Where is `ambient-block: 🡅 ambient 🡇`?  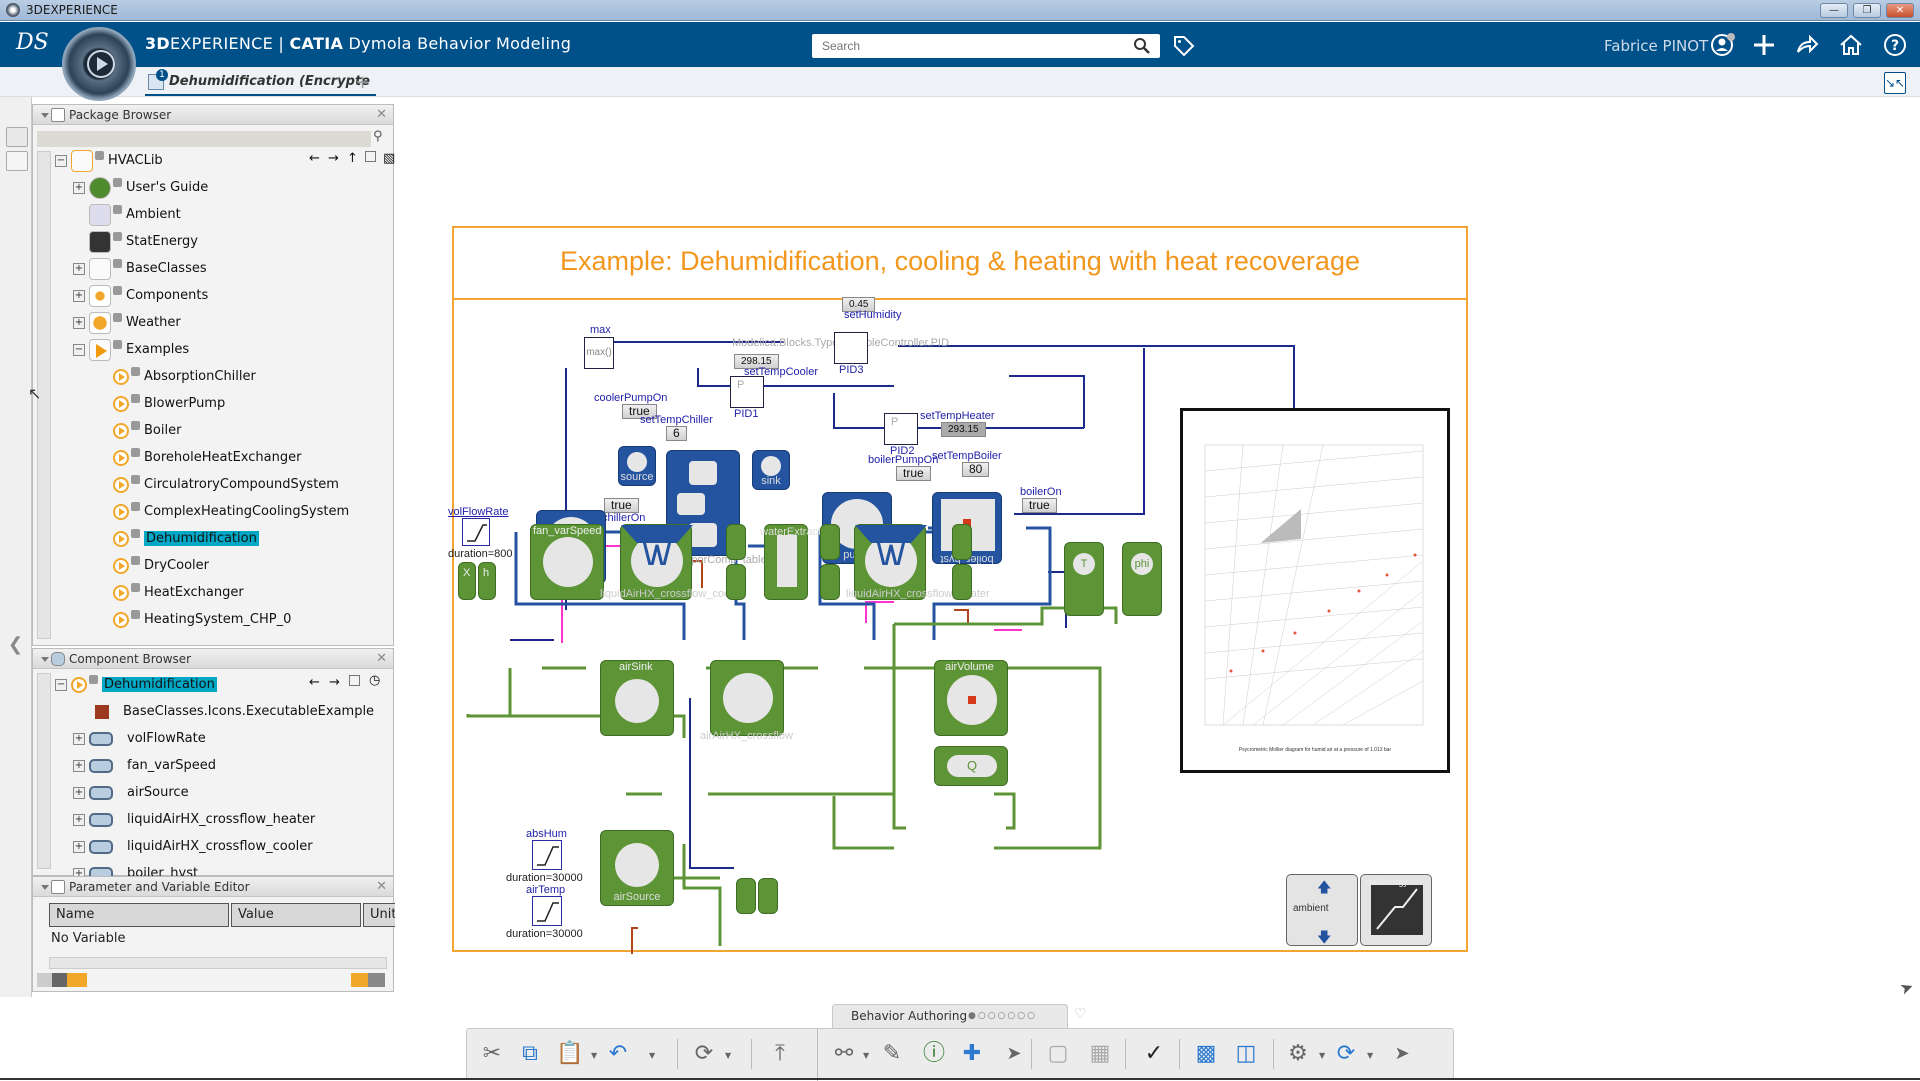 ambient-block: 🡅 ambient 🡇 is located at coordinates (1322, 910).